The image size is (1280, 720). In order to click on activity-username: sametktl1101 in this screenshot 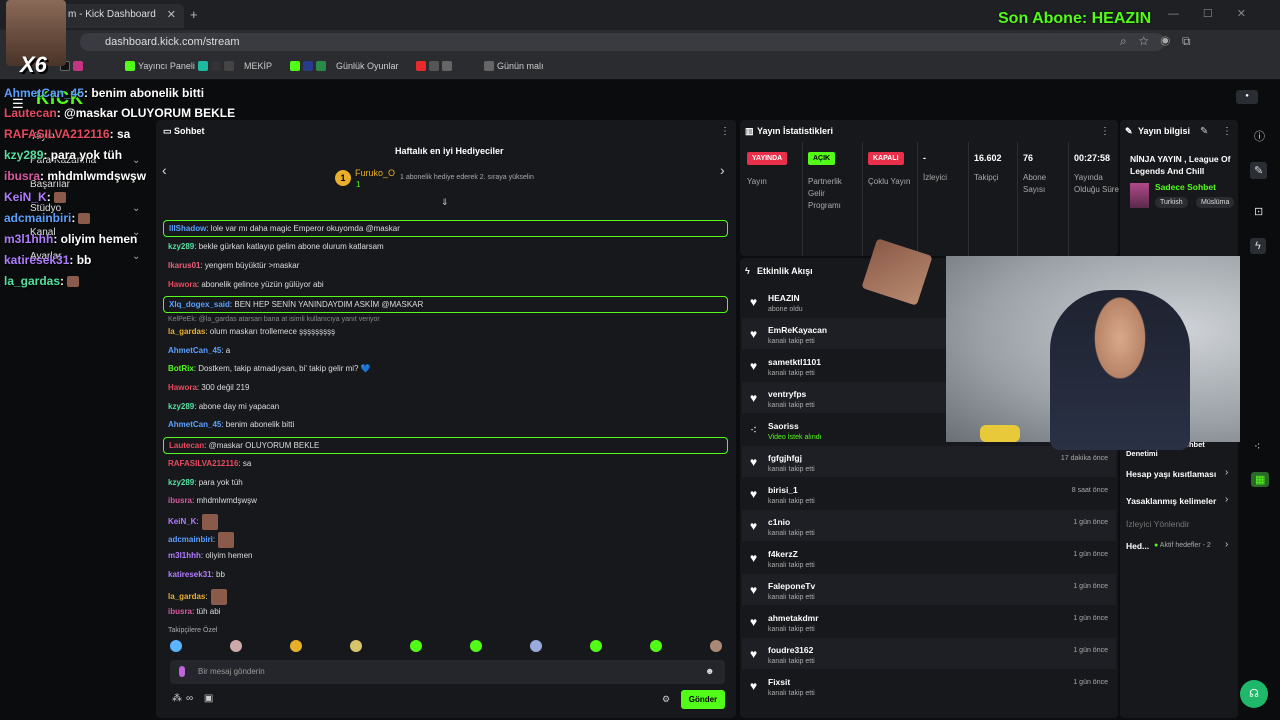, I will do `click(794, 362)`.